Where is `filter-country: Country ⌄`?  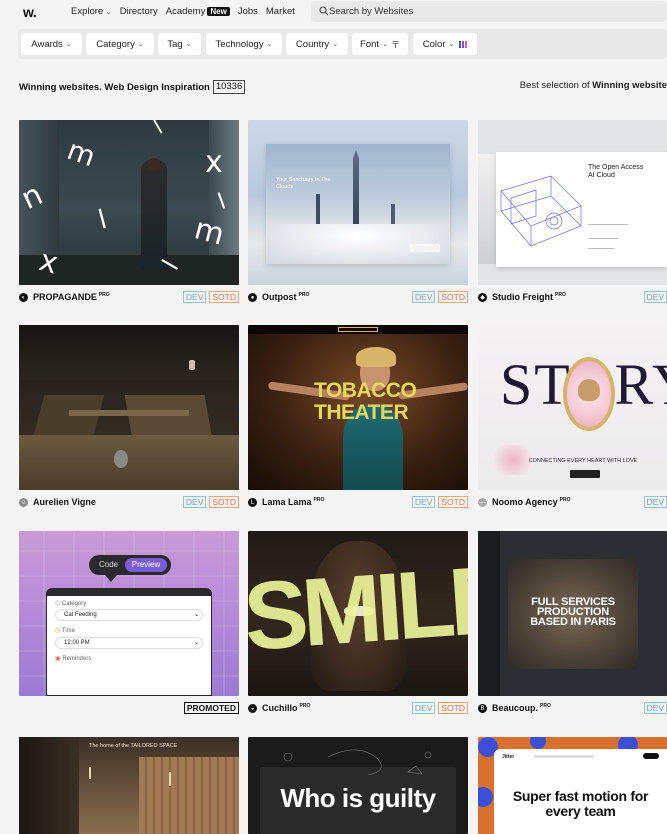 filter-country: Country ⌄ is located at coordinates (317, 44).